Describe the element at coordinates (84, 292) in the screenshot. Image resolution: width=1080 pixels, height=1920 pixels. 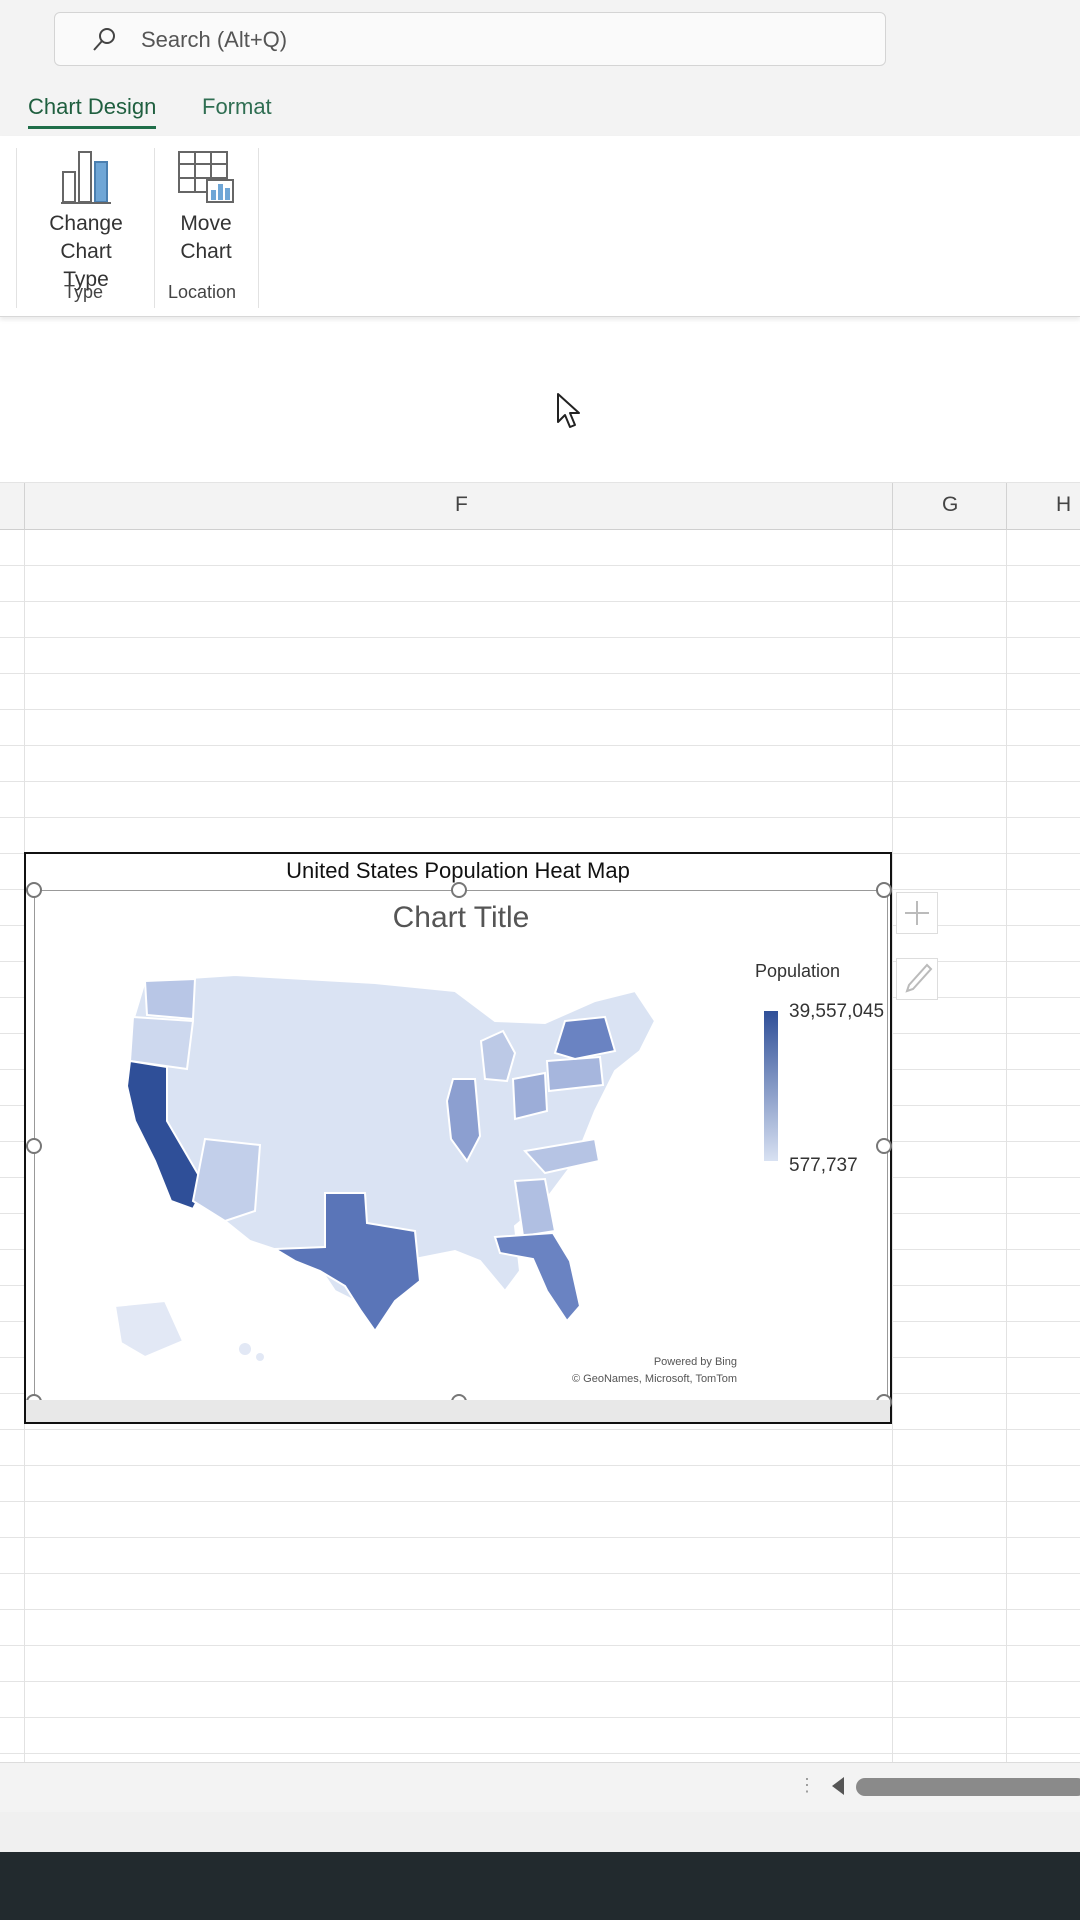
I see `group-label-type: Type` at that location.